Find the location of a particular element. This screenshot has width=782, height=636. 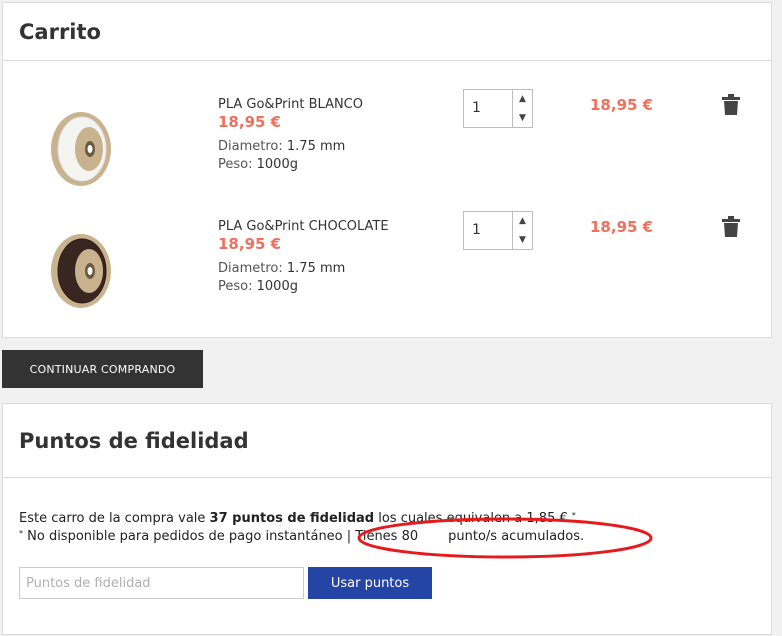

cart-header: Carrito is located at coordinates (387, 32).